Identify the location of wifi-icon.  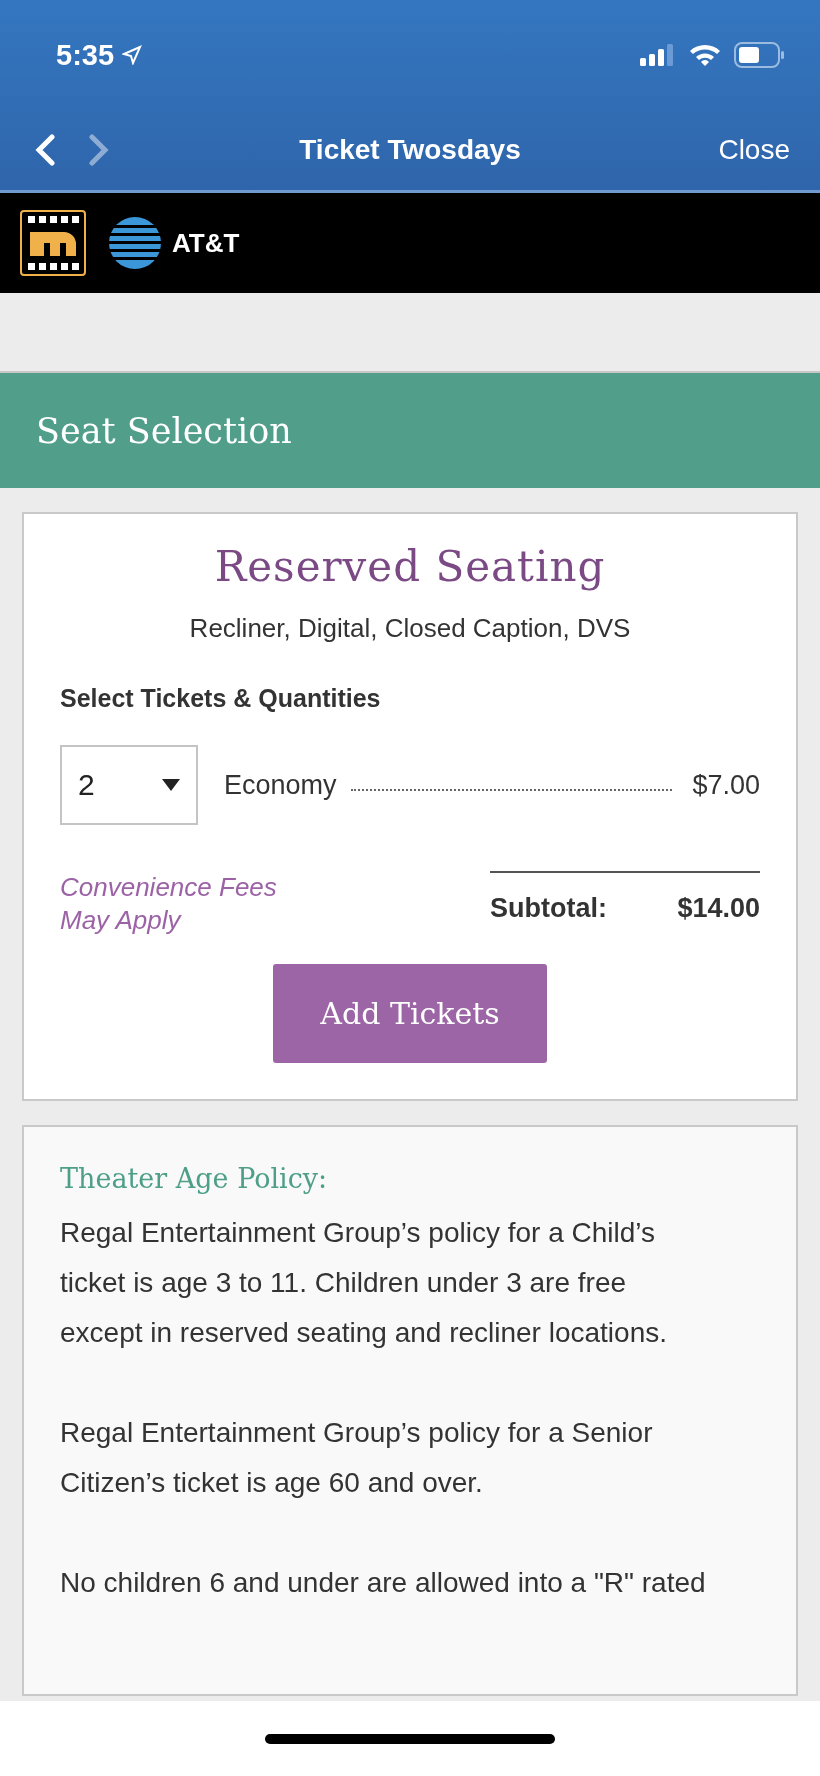
(705, 55).